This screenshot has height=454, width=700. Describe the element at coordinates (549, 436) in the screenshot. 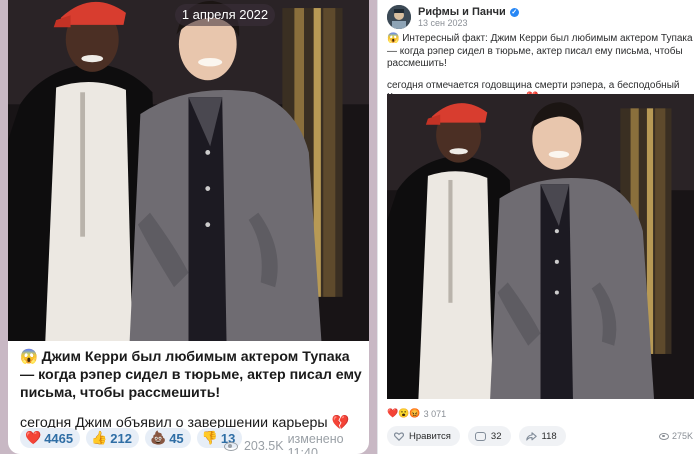

I see `shares-count: 118` at that location.